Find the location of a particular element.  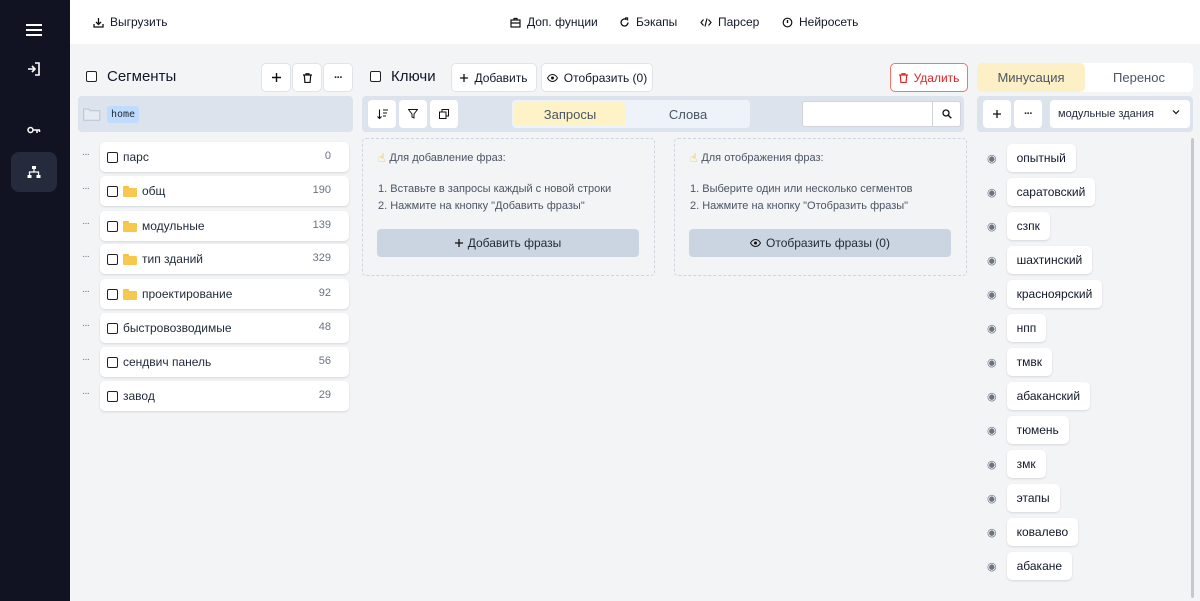

minus-word-row: ◉ этапы is located at coordinates (1023, 498).